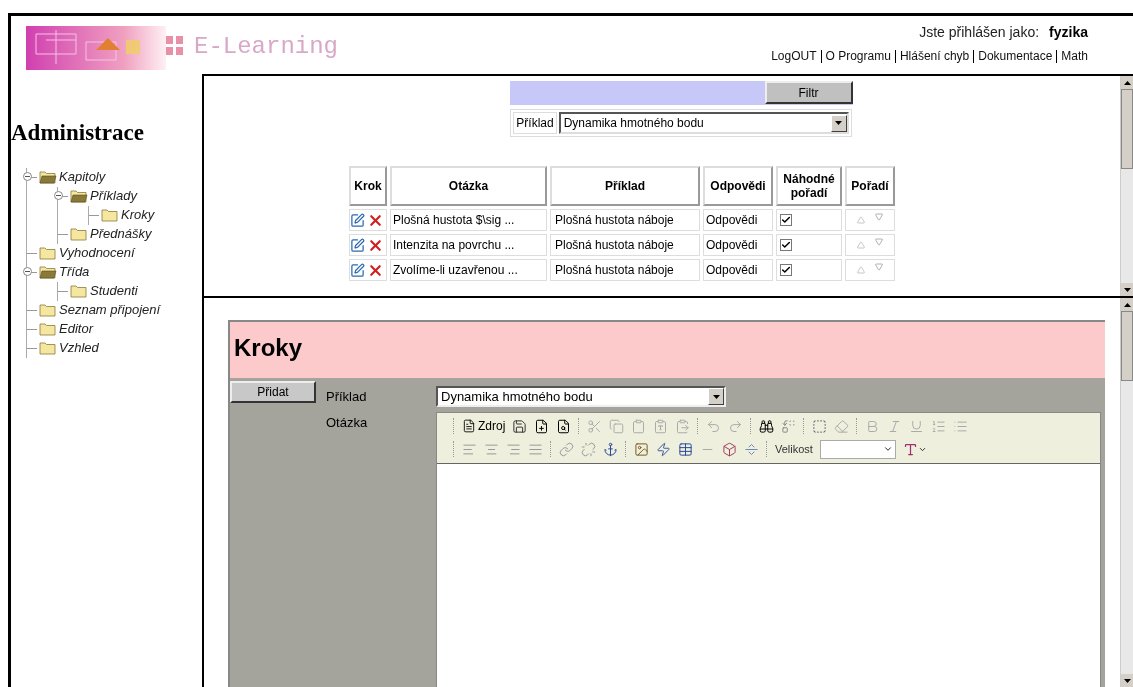 This screenshot has height=687, width=1133. Describe the element at coordinates (121, 234) in the screenshot. I see `tree-item: Přednášky` at that location.